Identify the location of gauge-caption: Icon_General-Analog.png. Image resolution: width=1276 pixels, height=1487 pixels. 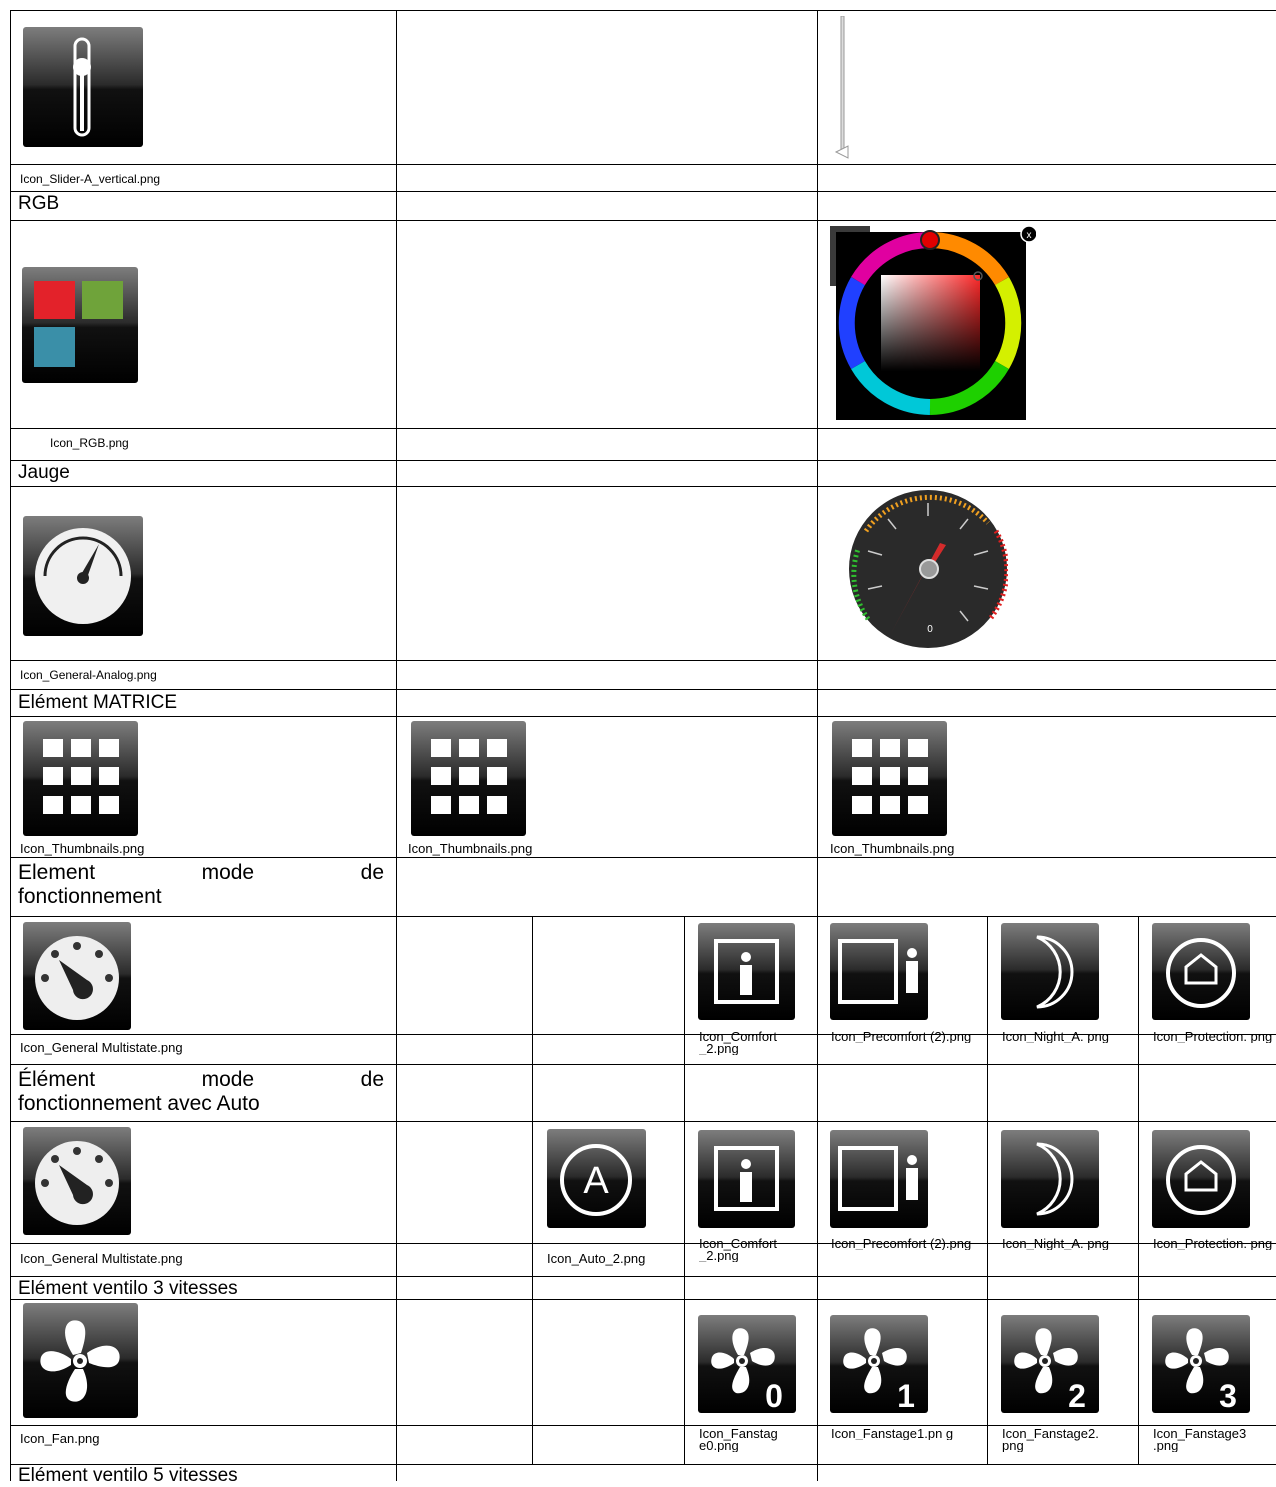
(88, 675).